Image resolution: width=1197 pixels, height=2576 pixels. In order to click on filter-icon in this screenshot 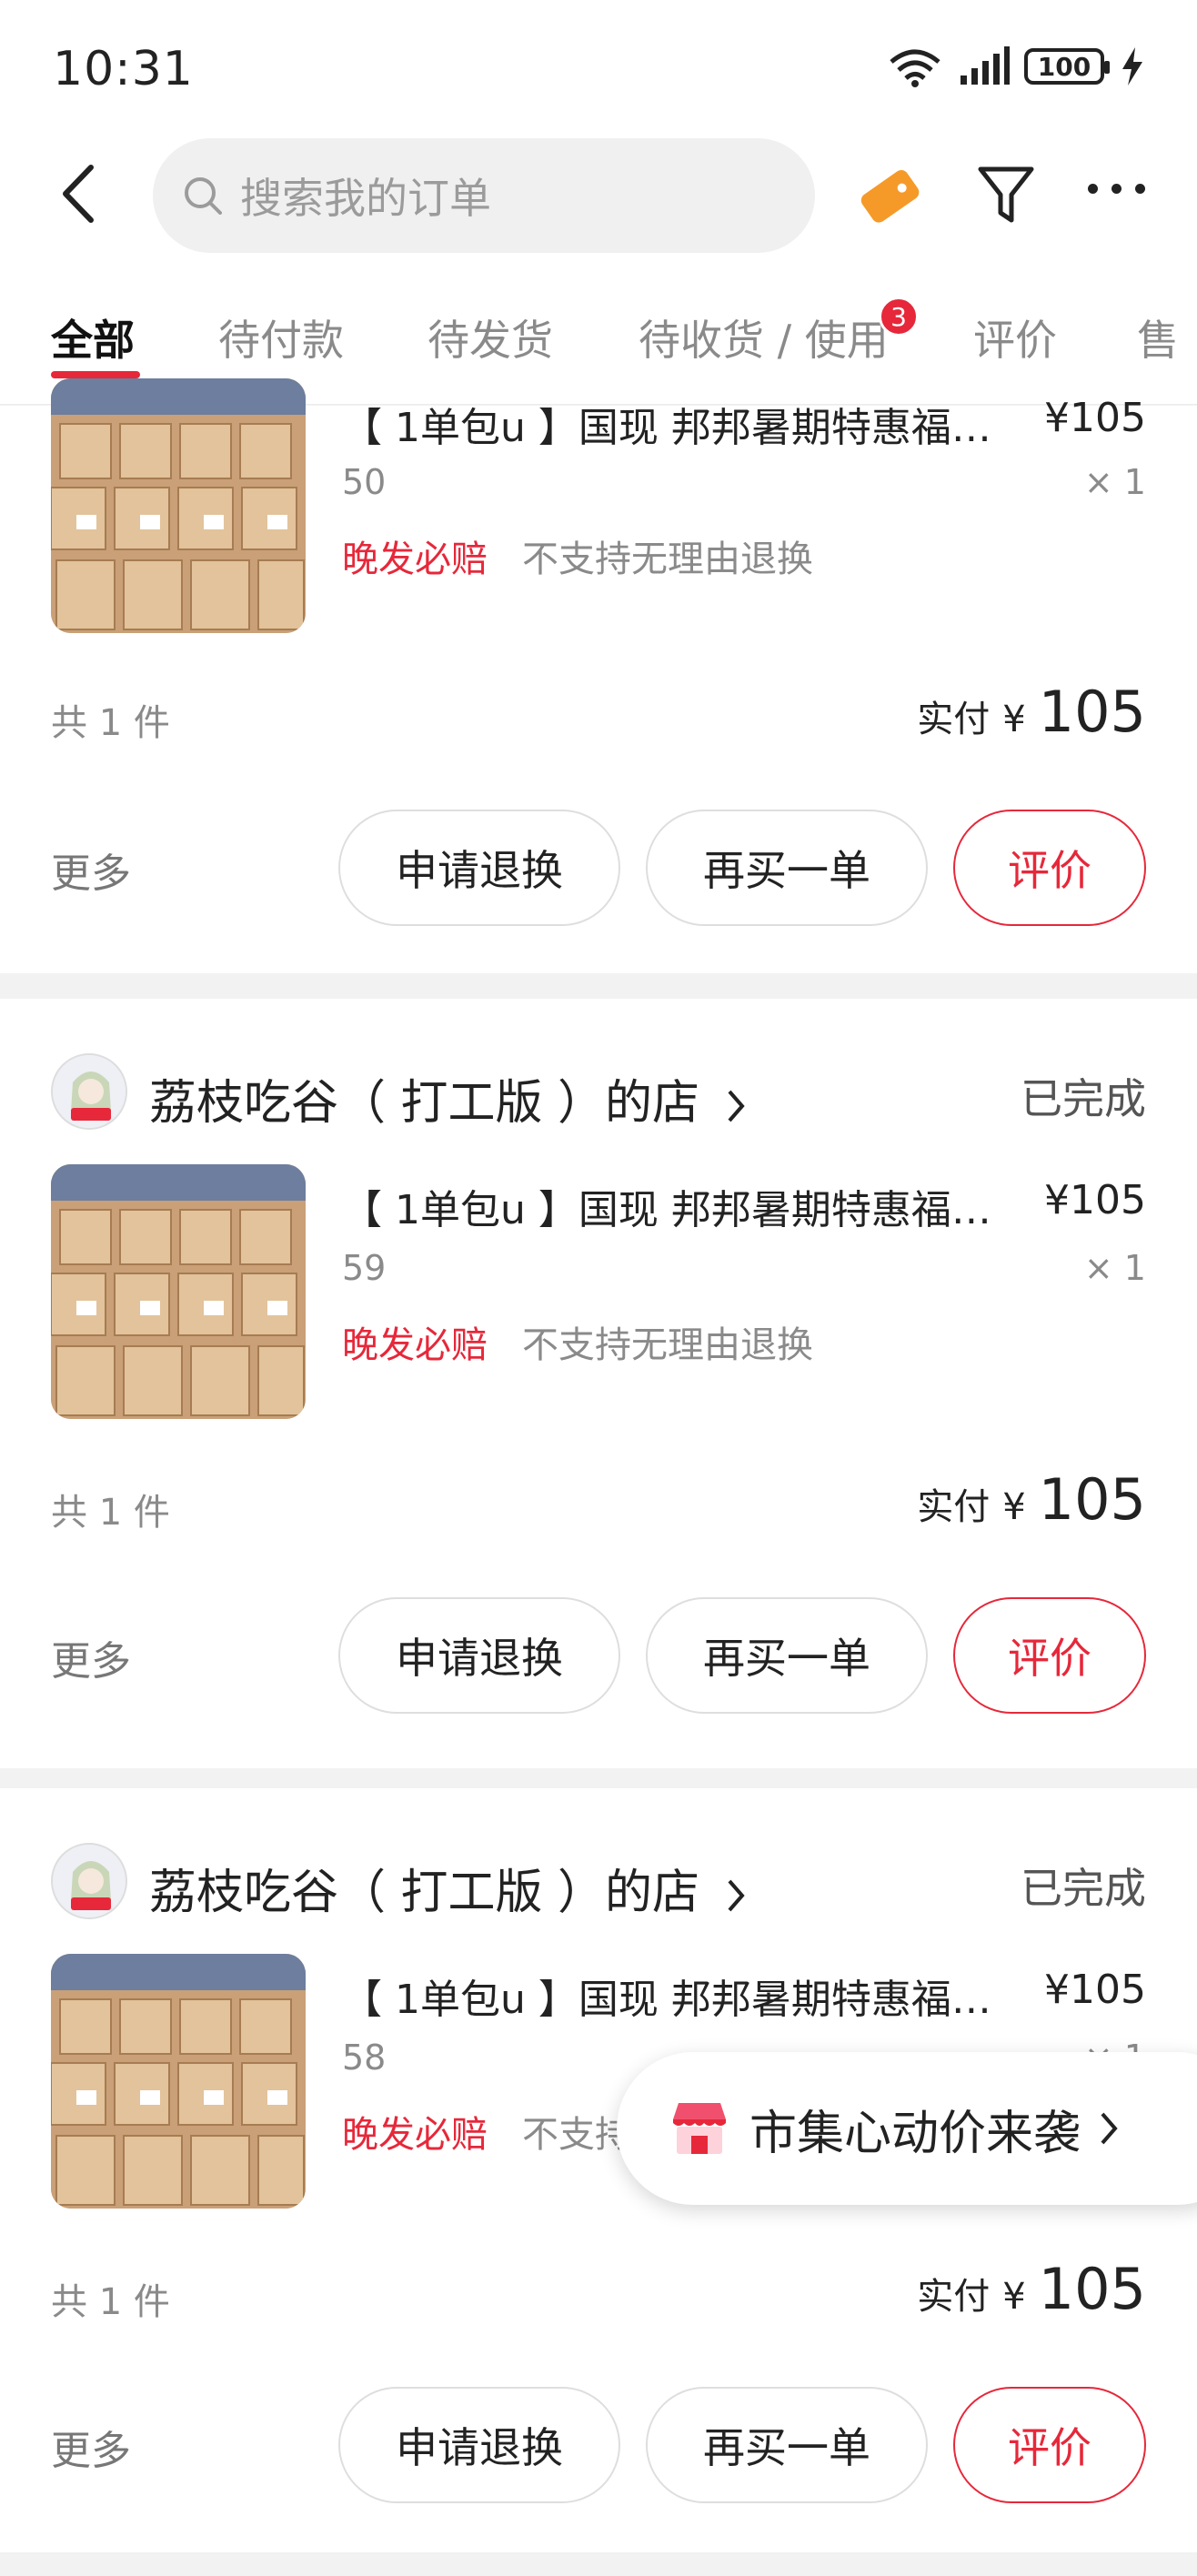, I will do `click(1006, 195)`.